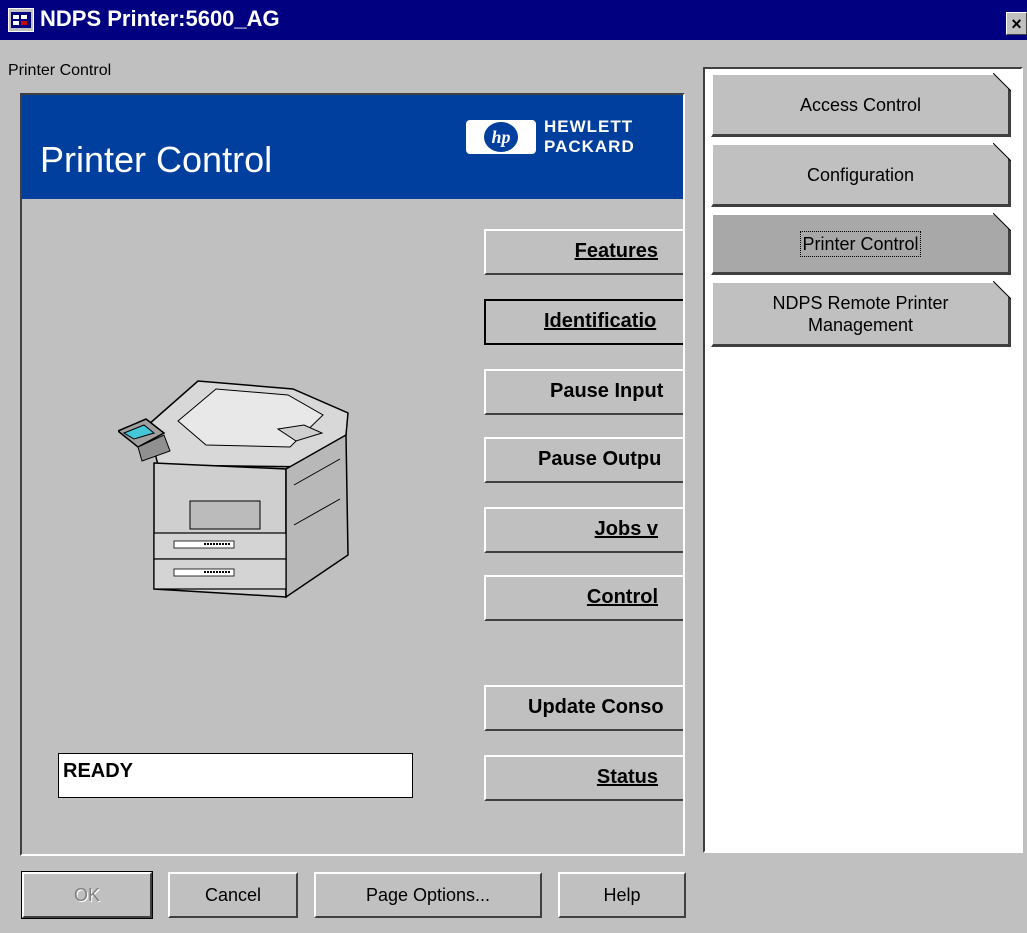 This screenshot has width=1027, height=933. I want to click on tab-printer-control: Printer Control, so click(861, 244).